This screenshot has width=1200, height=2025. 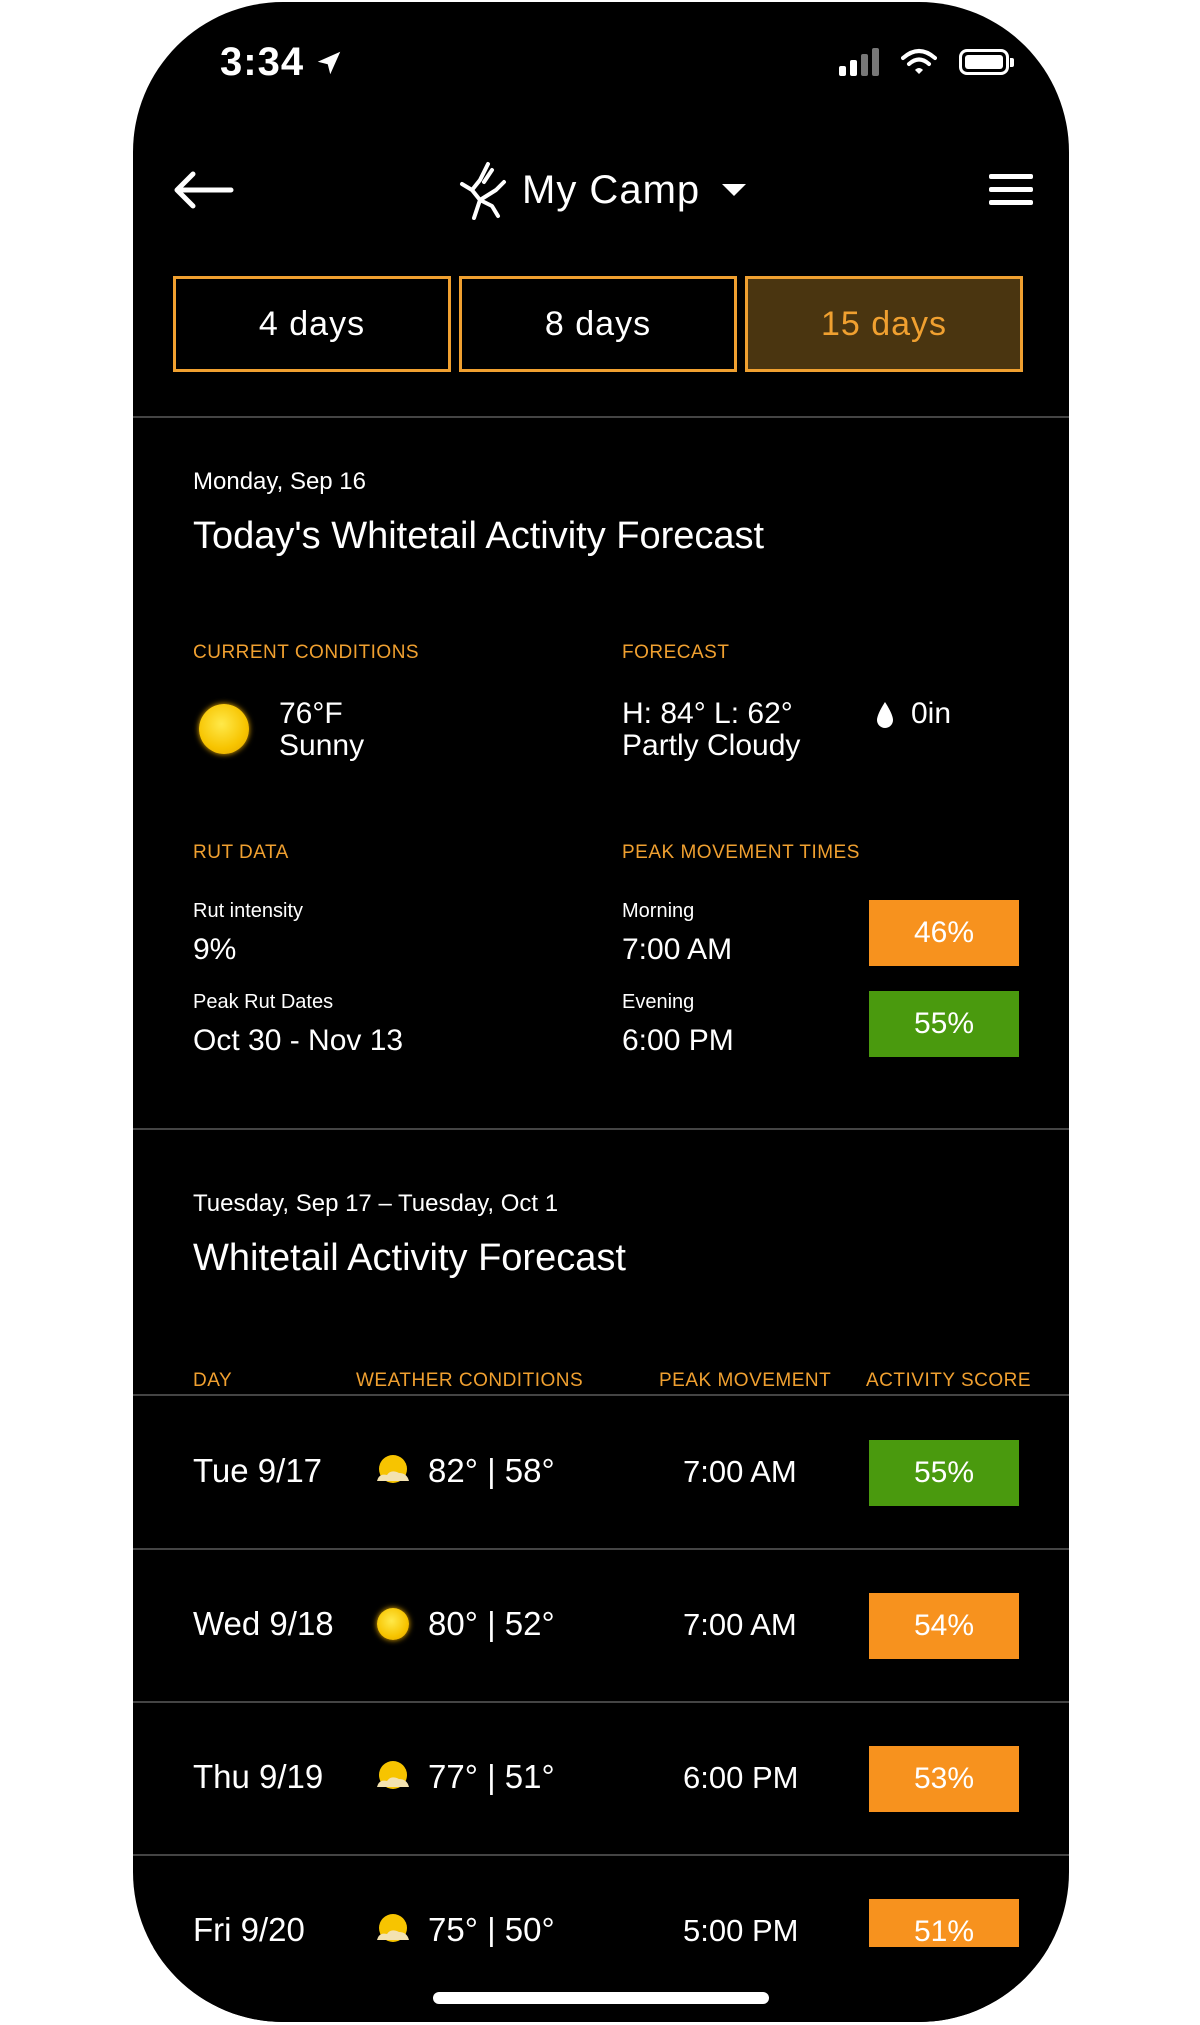 What do you see at coordinates (312, 324) in the screenshot?
I see `tab-4-days: 4 days` at bounding box center [312, 324].